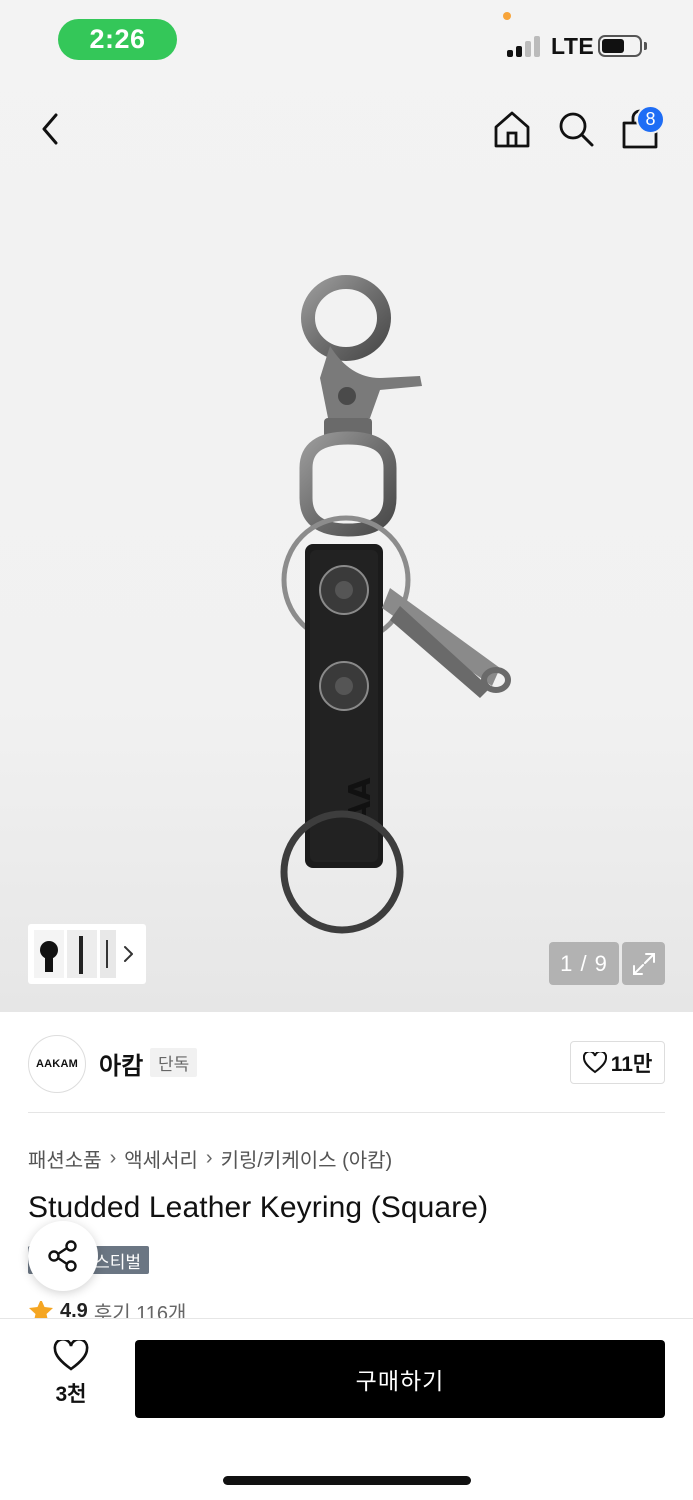 The width and height of the screenshot is (693, 1500). Describe the element at coordinates (71, 1378) in the screenshot. I see `wishlist-button: 3천` at that location.